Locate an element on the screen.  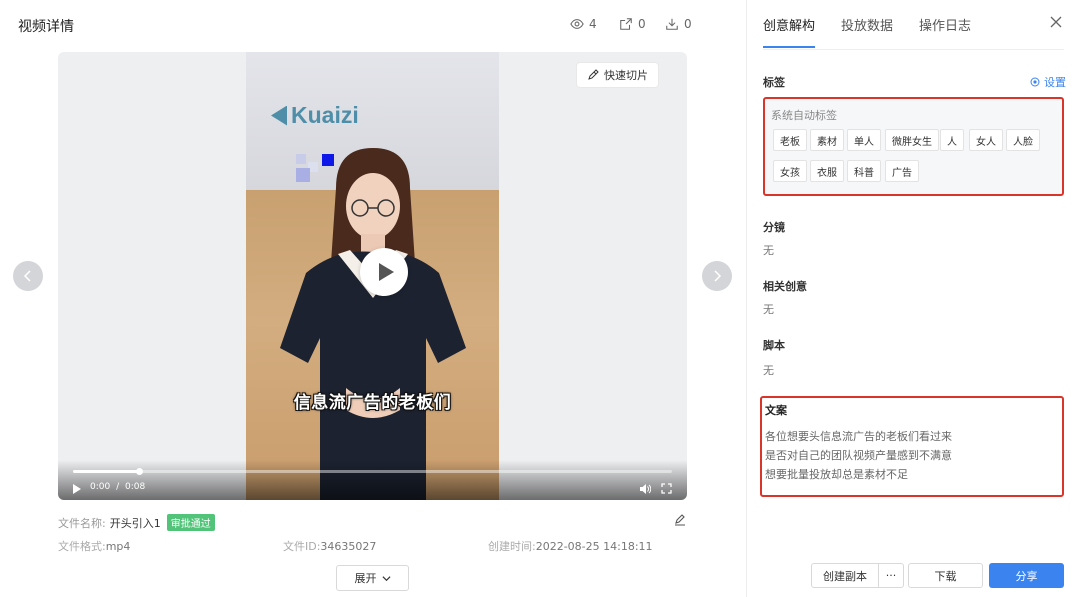
volume-icon is located at coordinates (645, 489).